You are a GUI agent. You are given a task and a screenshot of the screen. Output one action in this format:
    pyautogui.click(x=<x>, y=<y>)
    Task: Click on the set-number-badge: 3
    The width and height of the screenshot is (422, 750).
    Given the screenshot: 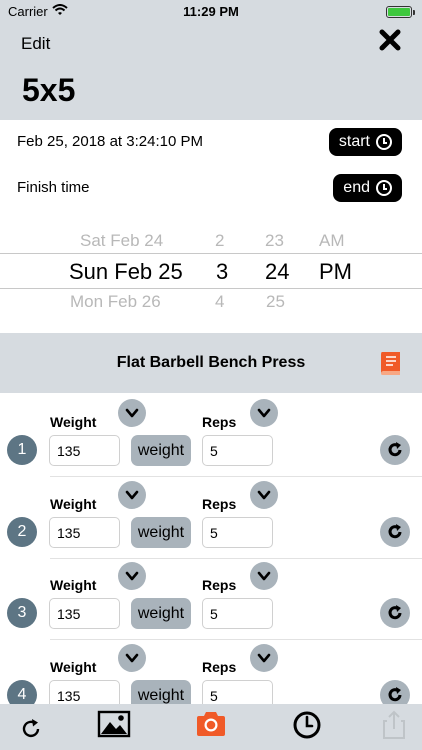 What is the action you would take?
    pyautogui.click(x=22, y=613)
    